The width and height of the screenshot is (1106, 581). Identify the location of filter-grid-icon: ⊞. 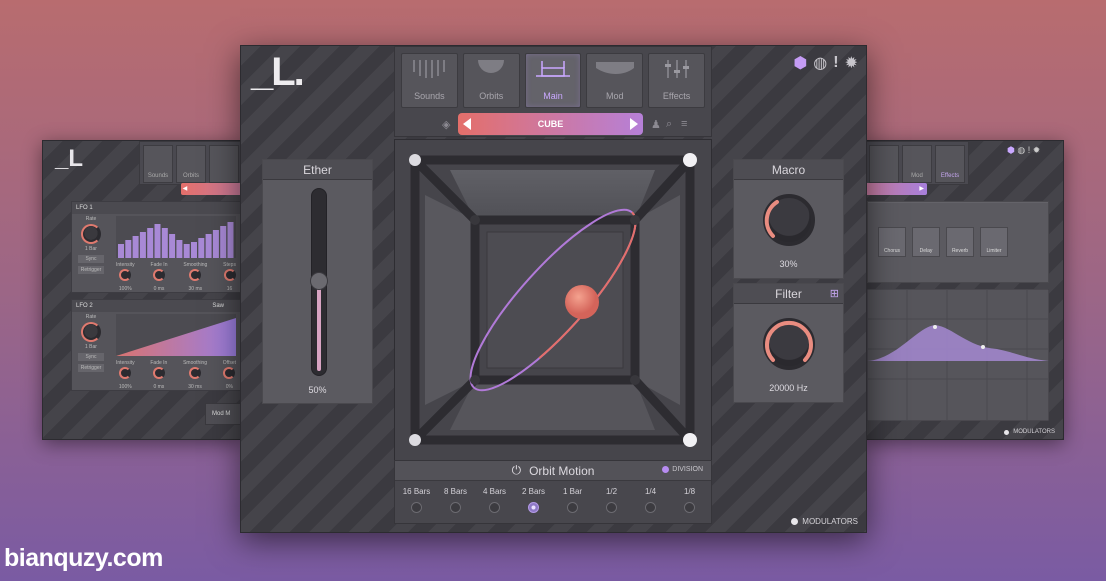
(834, 294).